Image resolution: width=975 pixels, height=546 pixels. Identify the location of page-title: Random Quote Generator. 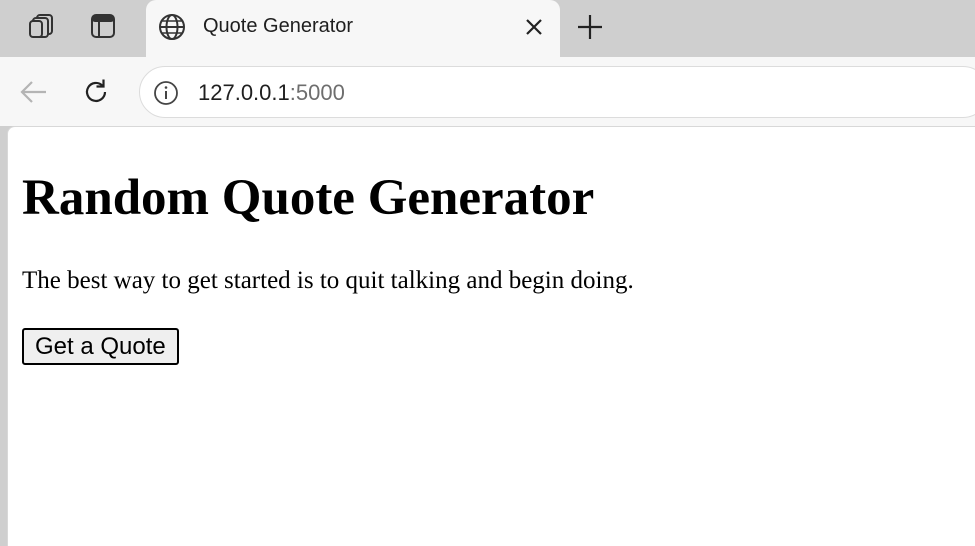
(308, 198).